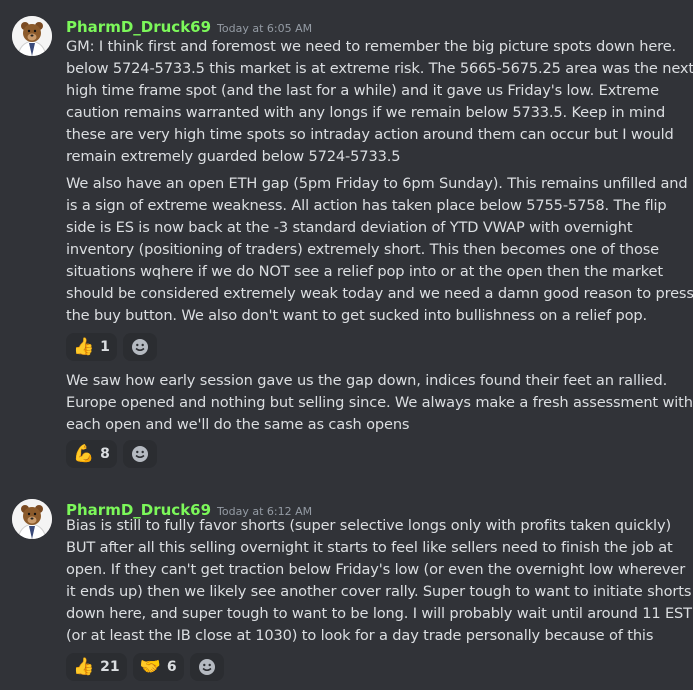 Image resolution: width=693 pixels, height=690 pixels. What do you see at coordinates (110, 667) in the screenshot?
I see `reaction-count: 21` at bounding box center [110, 667].